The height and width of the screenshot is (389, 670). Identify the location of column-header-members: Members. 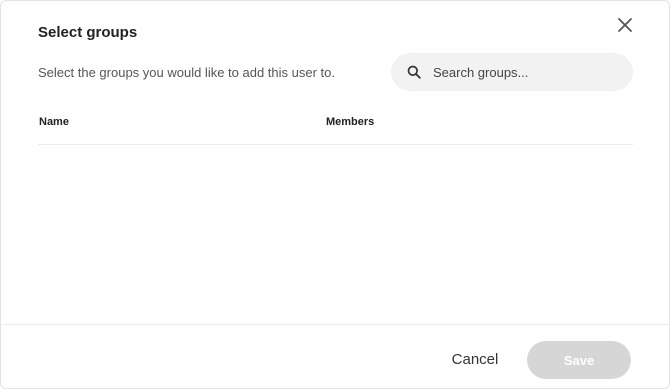
(350, 122).